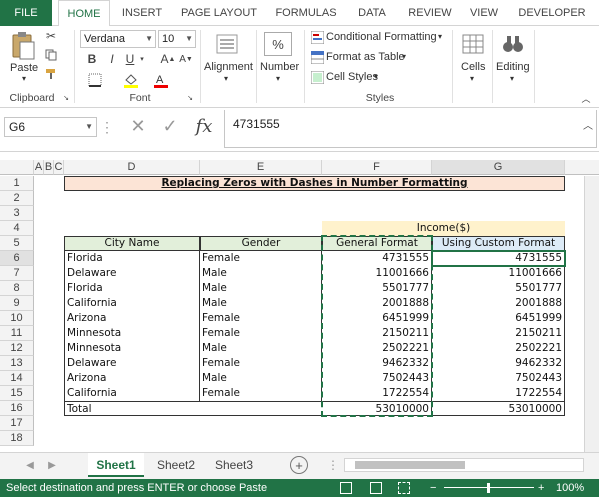 Image resolution: width=599 pixels, height=497 pixels. What do you see at coordinates (131, 80) in the screenshot?
I see `fill-color-icon` at bounding box center [131, 80].